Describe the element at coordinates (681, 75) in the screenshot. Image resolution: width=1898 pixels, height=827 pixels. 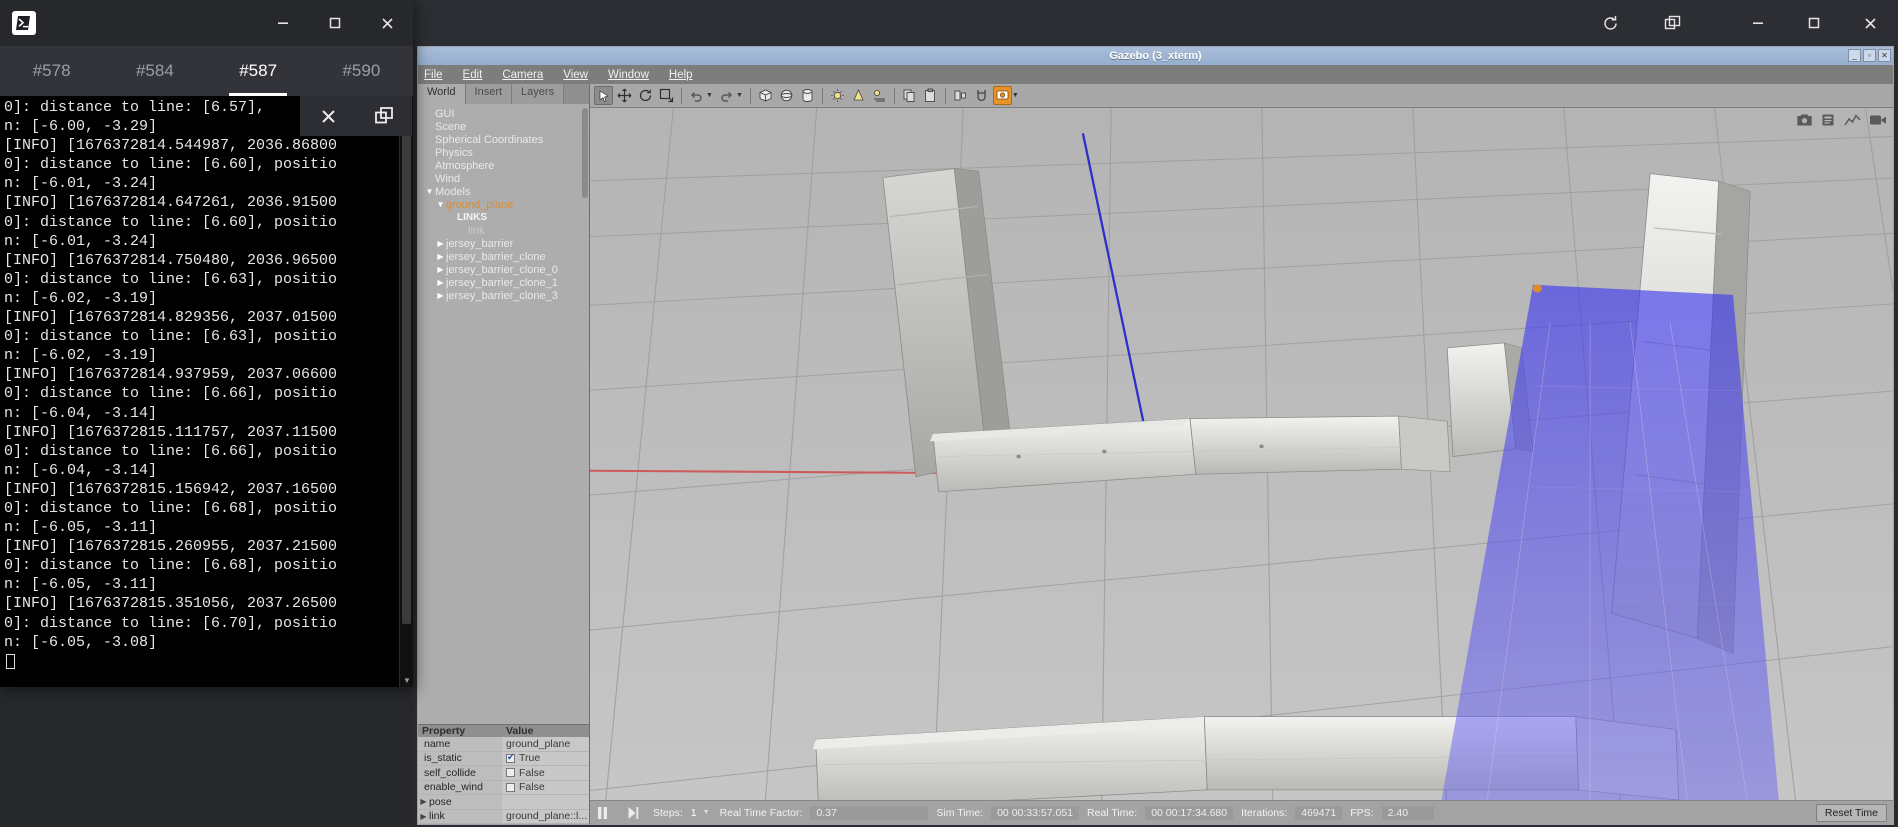
I see `menu-help: Help` at that location.